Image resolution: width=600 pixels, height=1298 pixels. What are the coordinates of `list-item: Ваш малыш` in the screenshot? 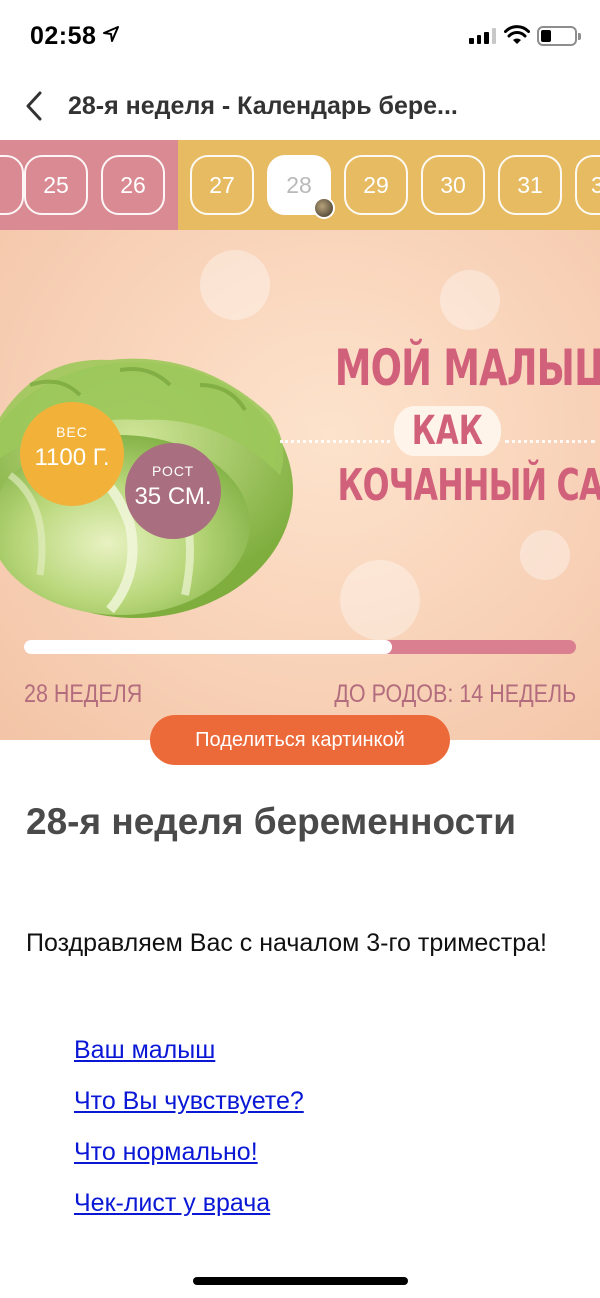 It's located at (324, 1061).